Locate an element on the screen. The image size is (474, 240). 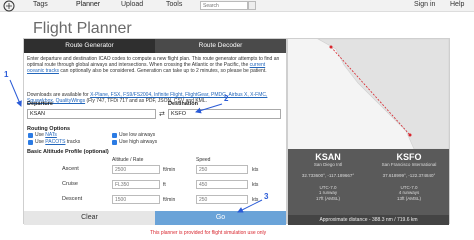
cruise-speed-input is located at coordinates (222, 184).